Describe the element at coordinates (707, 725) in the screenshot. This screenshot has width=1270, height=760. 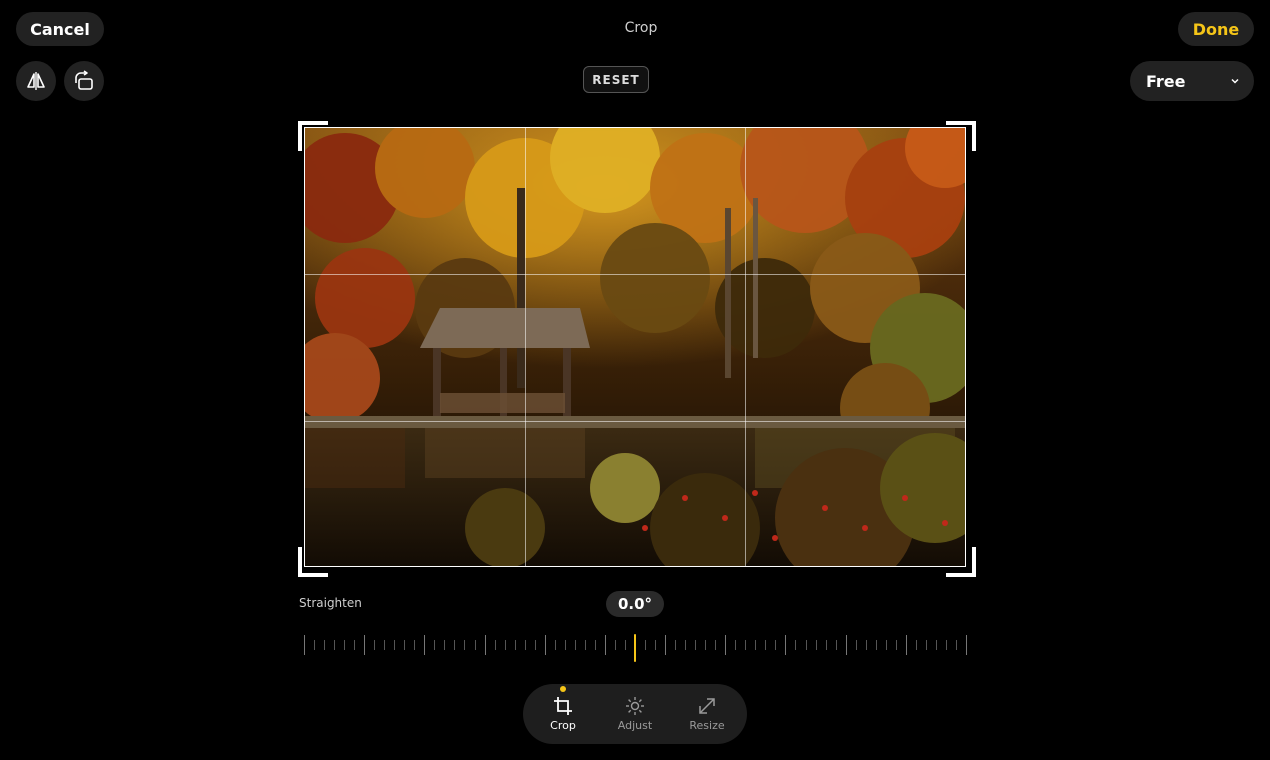
I see `tool-label: Resize` at that location.